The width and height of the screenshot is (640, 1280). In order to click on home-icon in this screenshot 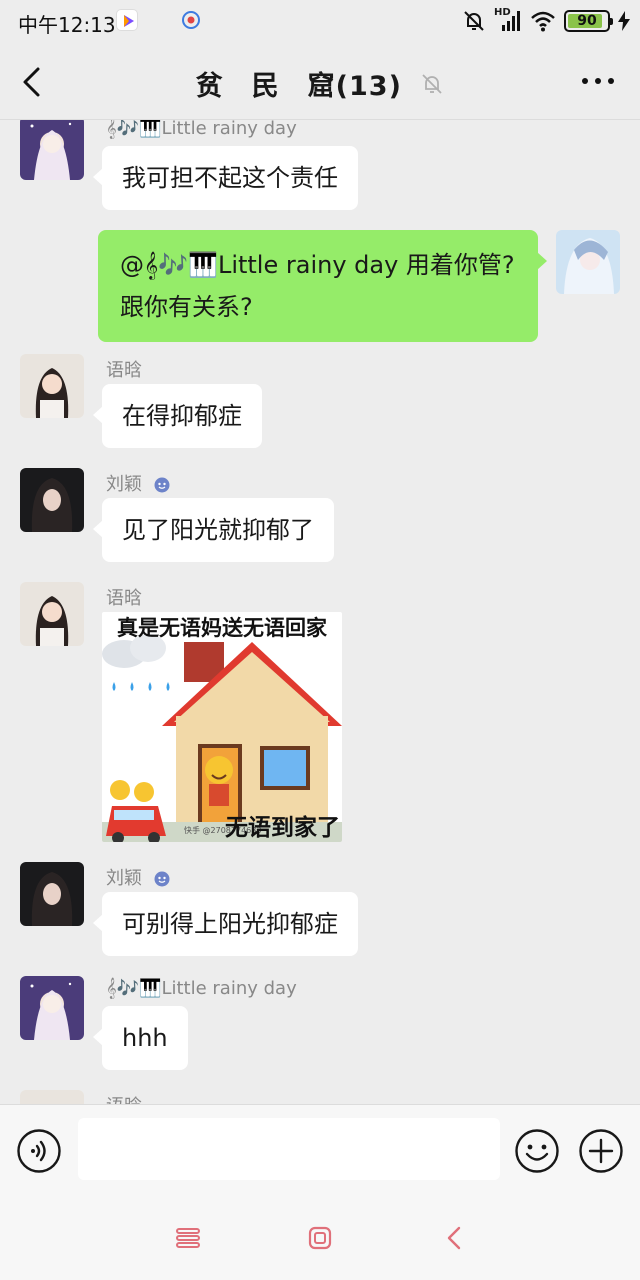, I will do `click(320, 1238)`.